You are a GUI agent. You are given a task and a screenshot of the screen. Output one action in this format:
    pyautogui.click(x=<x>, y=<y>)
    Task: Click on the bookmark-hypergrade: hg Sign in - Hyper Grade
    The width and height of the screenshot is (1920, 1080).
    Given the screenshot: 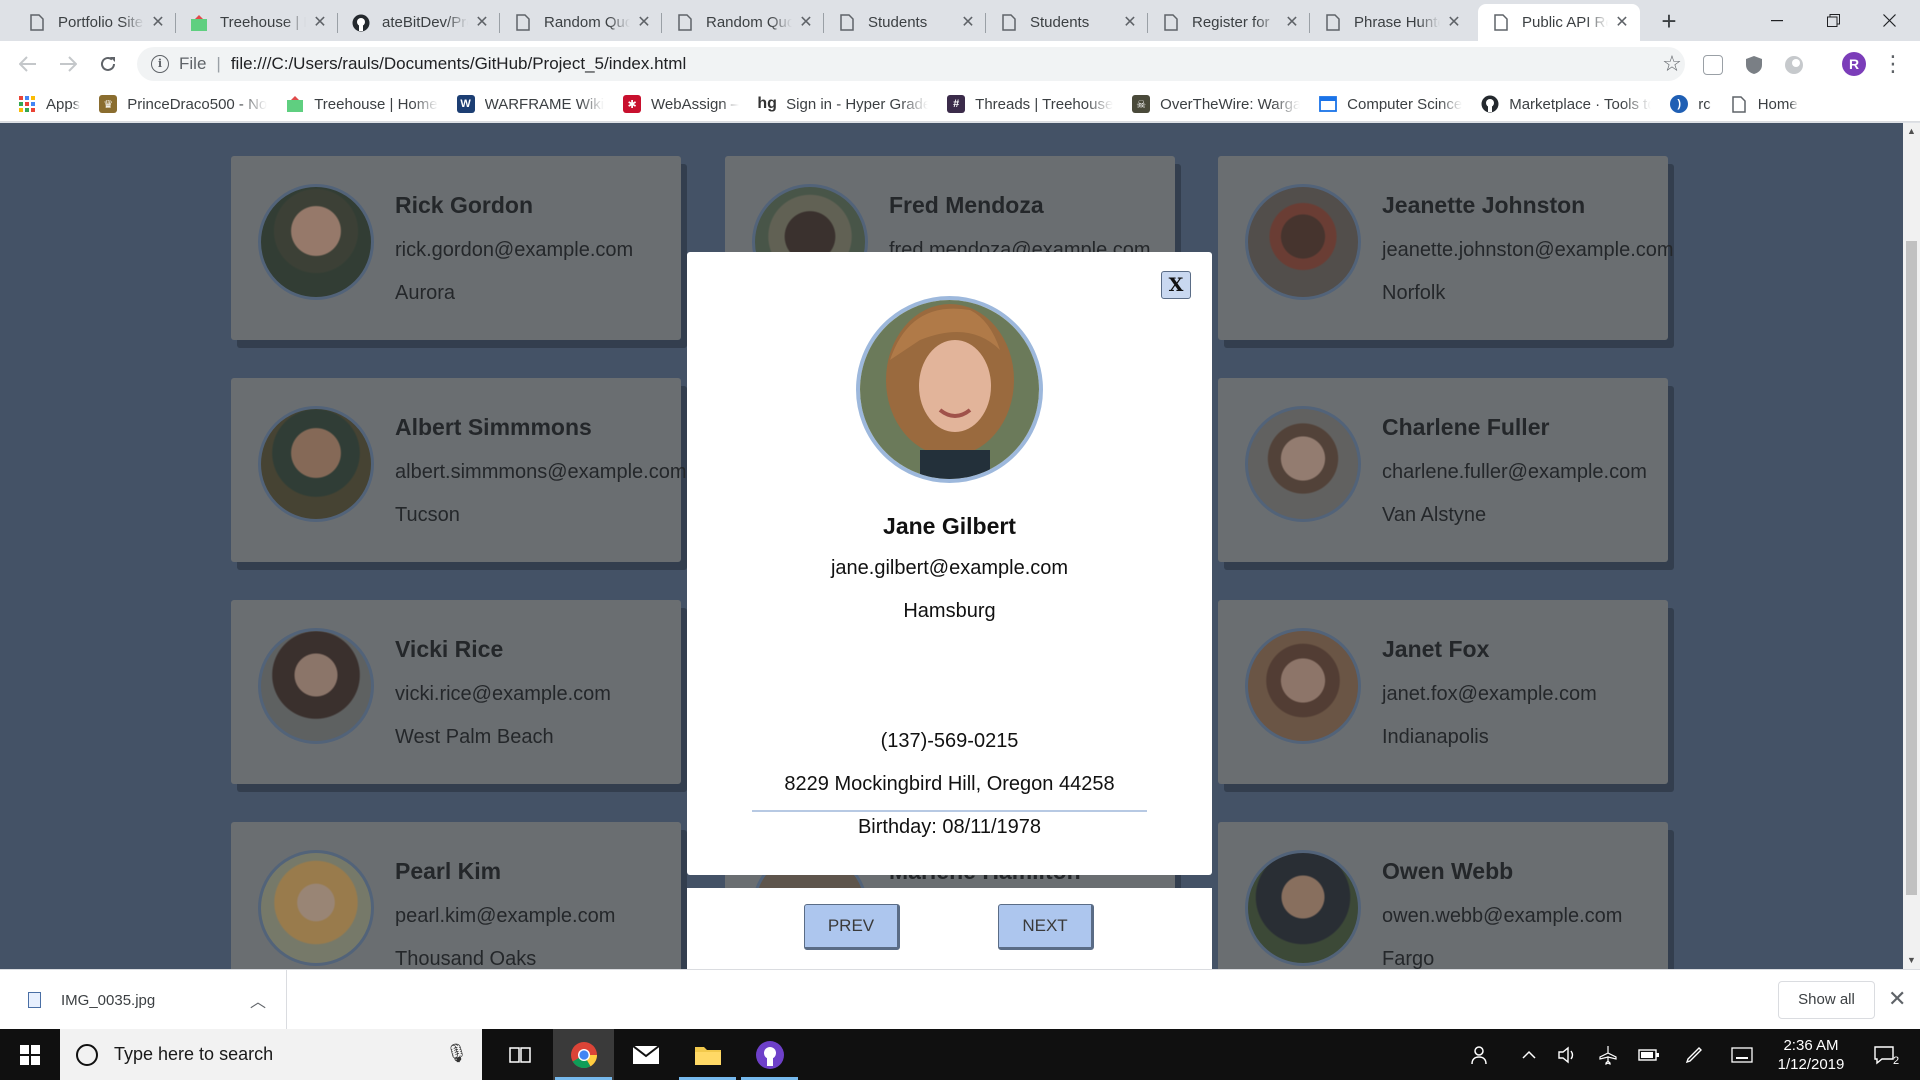 What is the action you would take?
    pyautogui.click(x=842, y=104)
    